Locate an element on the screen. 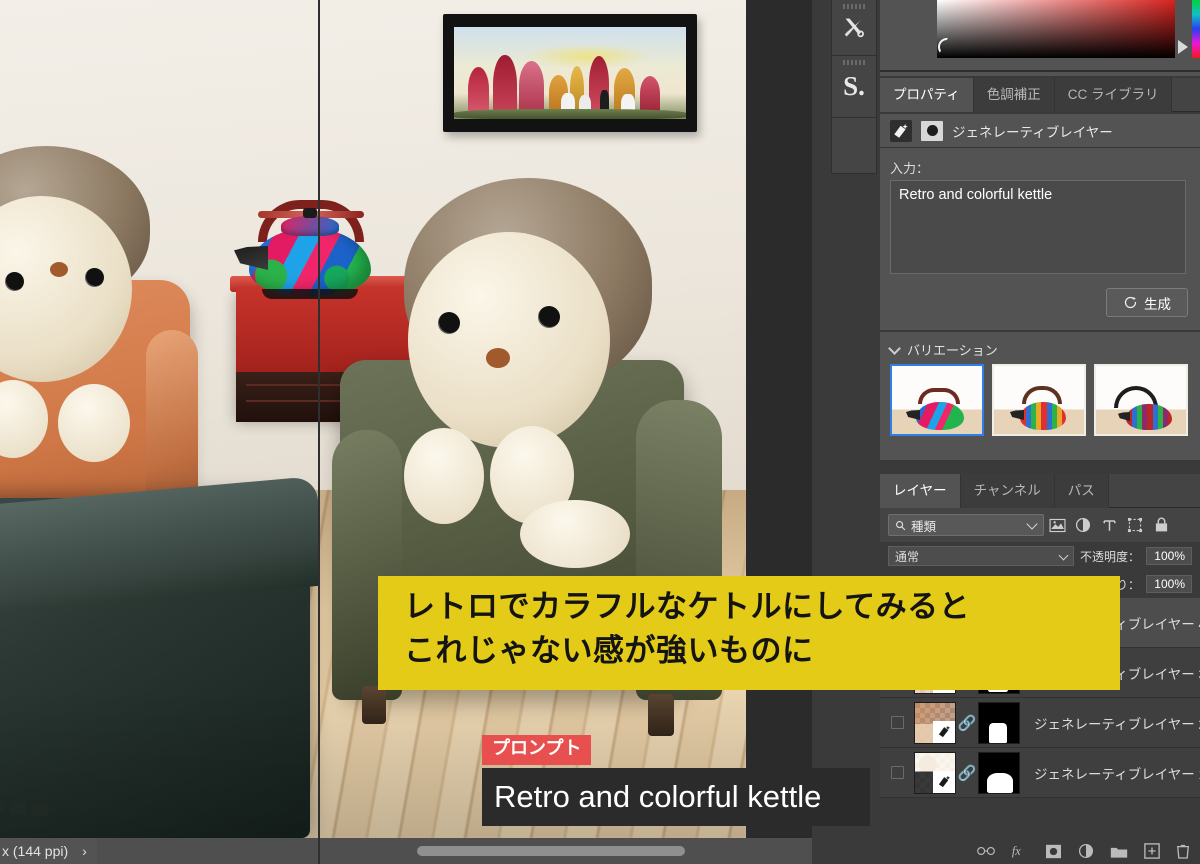 The width and height of the screenshot is (1200, 864). tools-icon is located at coordinates (854, 27).